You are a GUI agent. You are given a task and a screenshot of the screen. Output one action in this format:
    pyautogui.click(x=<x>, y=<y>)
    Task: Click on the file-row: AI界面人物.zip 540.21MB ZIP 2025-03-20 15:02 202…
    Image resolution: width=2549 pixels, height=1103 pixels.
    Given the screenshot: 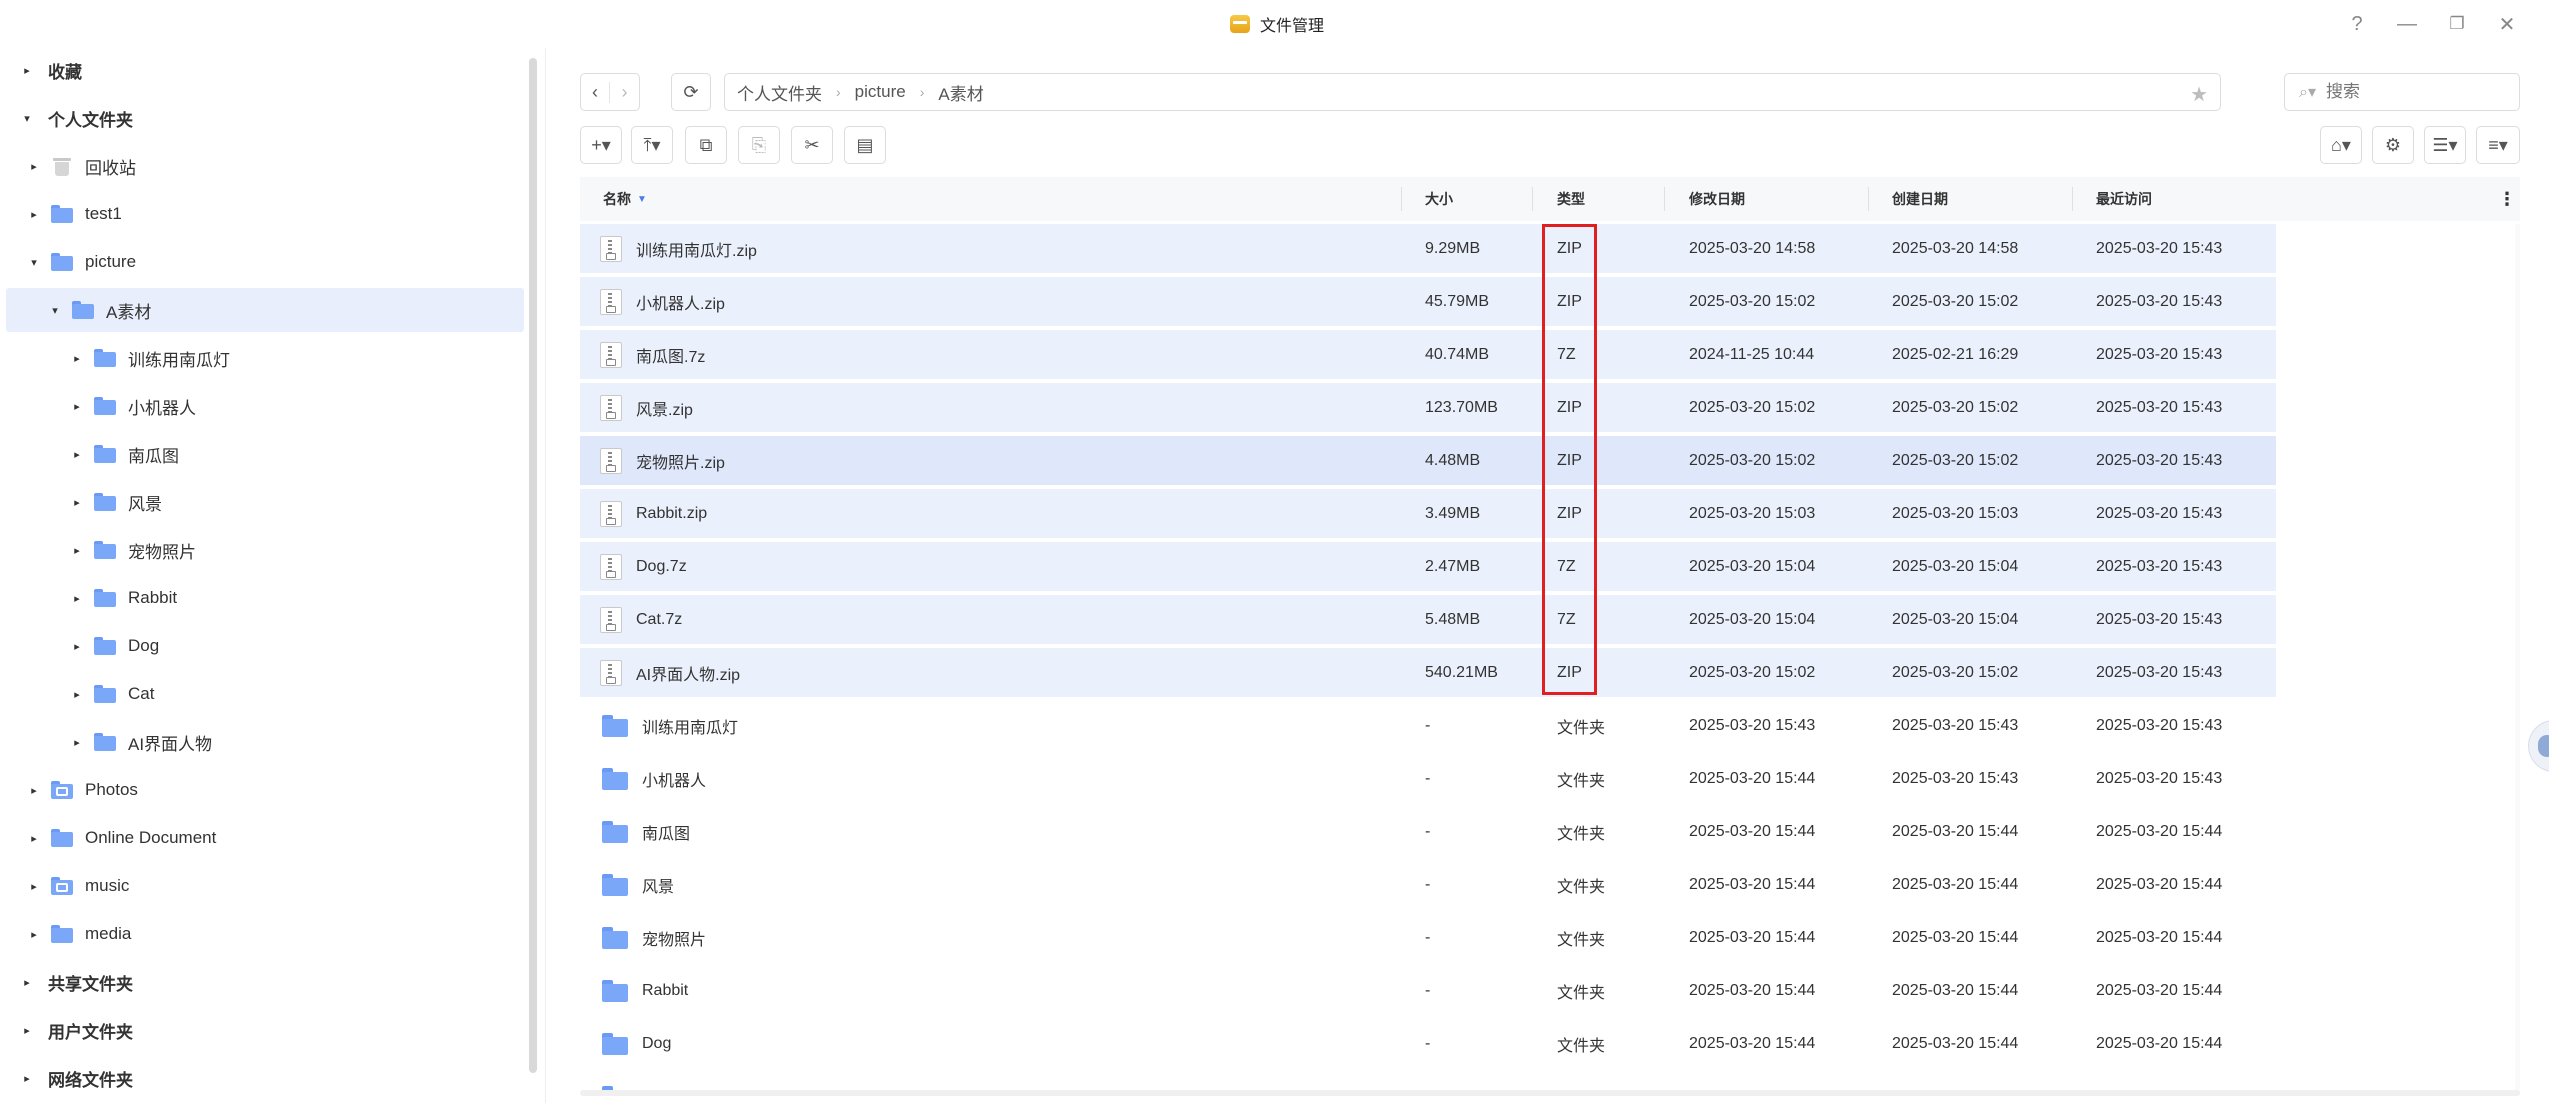 What is the action you would take?
    pyautogui.click(x=1428, y=672)
    